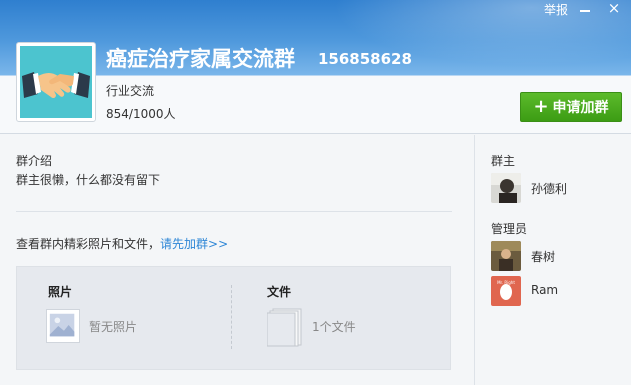 This screenshot has height=385, width=631. Describe the element at coordinates (130, 91) in the screenshot. I see `group-category: 行业交流` at that location.